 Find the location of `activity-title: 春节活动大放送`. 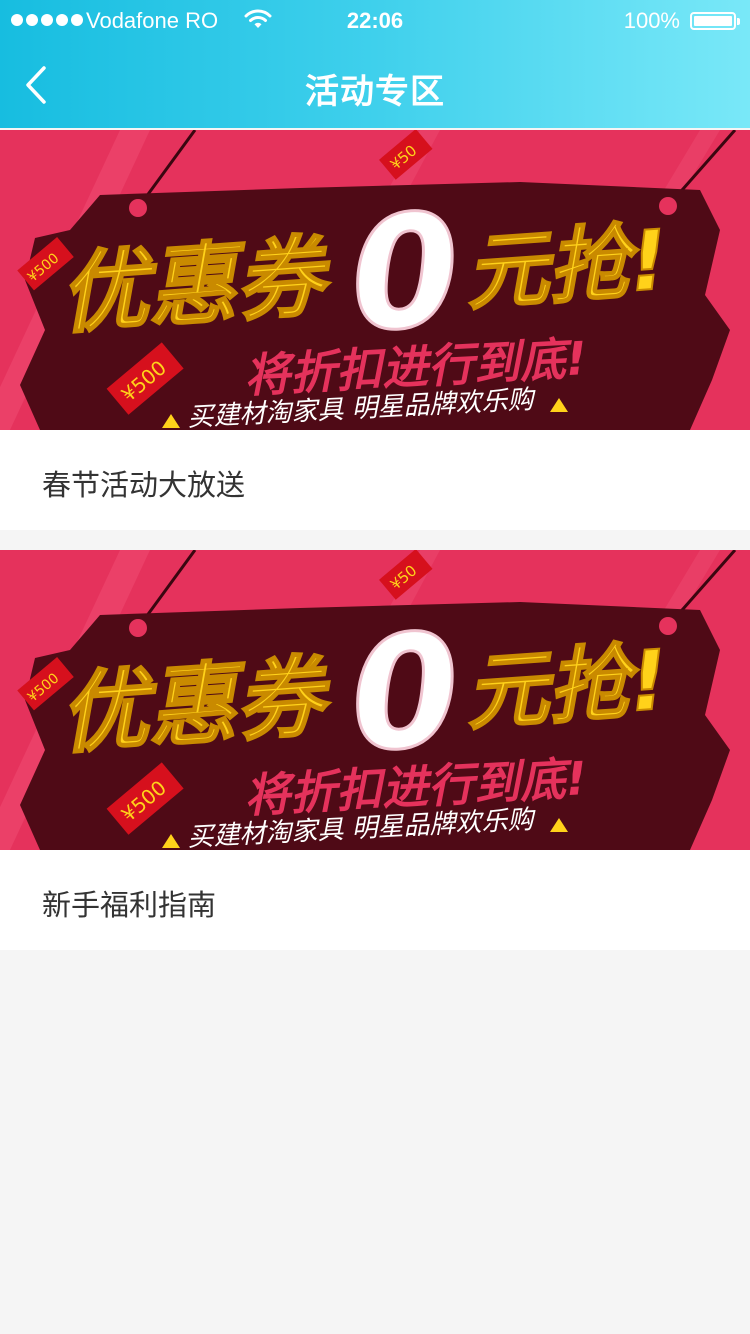

activity-title: 春节活动大放送 is located at coordinates (143, 483).